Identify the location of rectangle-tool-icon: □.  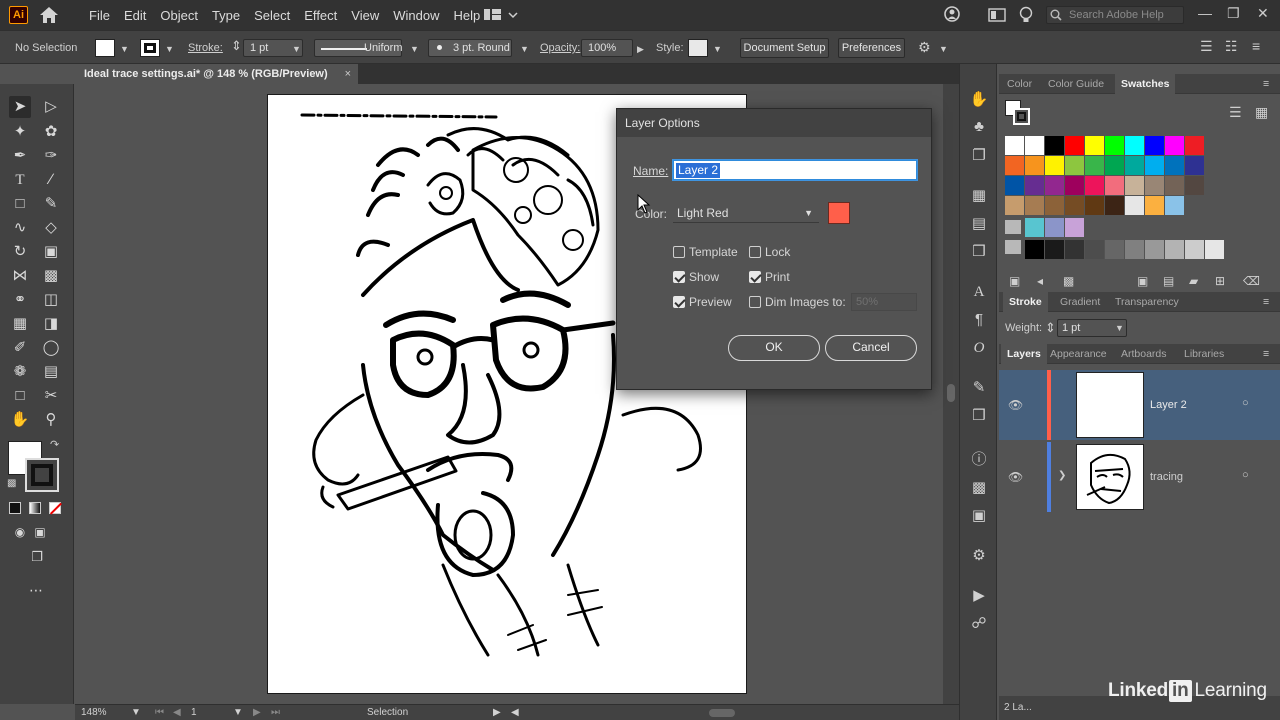
(20, 204).